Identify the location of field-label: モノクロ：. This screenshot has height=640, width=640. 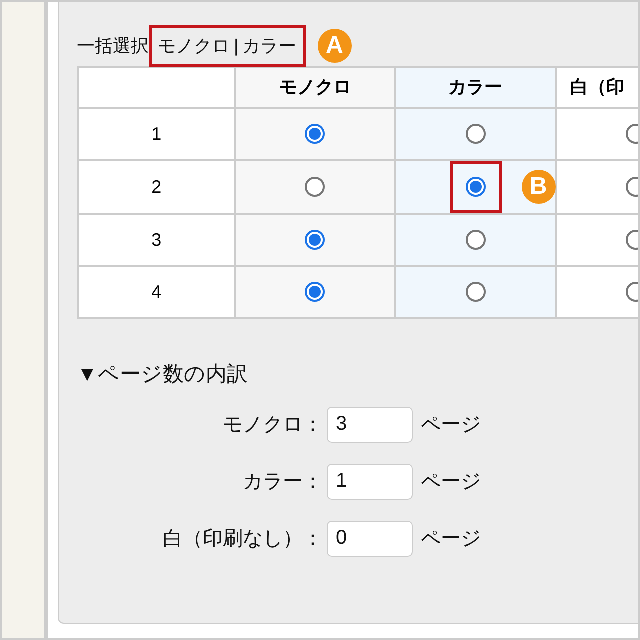
(272, 425).